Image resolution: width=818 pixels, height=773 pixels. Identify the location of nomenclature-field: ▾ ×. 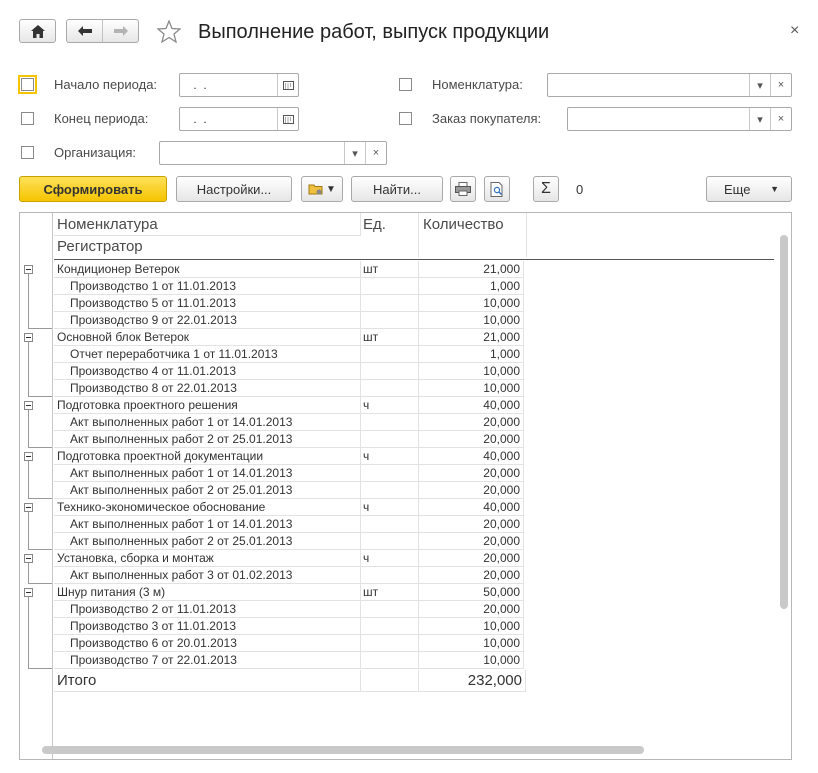
(669, 85).